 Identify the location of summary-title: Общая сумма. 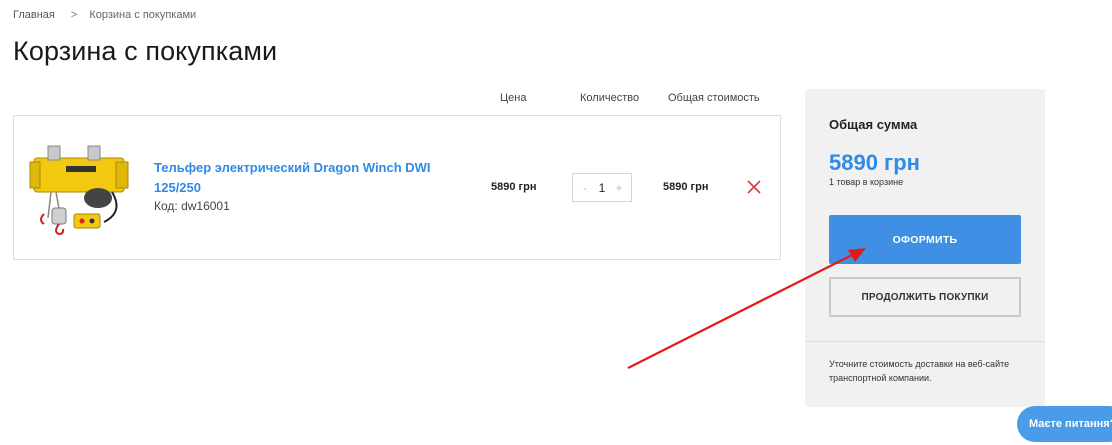
(873, 124).